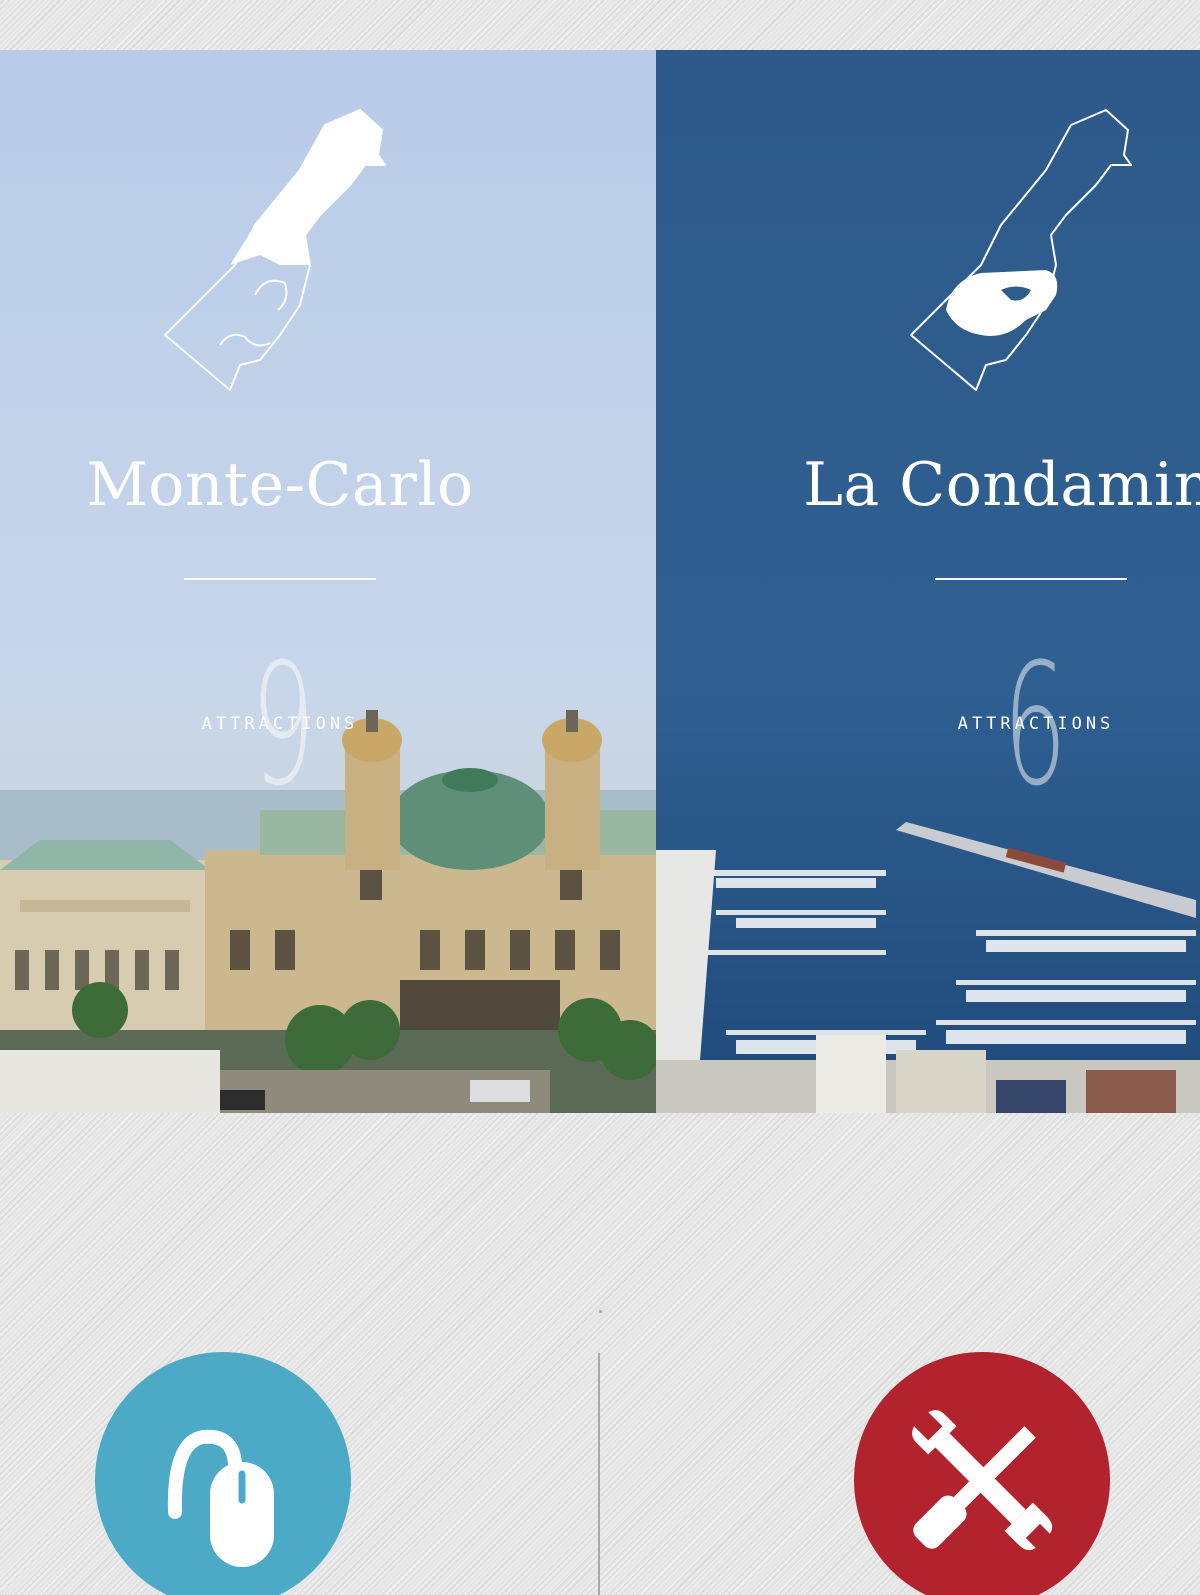 This screenshot has width=1200, height=1595. What do you see at coordinates (982, 1480) in the screenshot?
I see `tools-icon` at bounding box center [982, 1480].